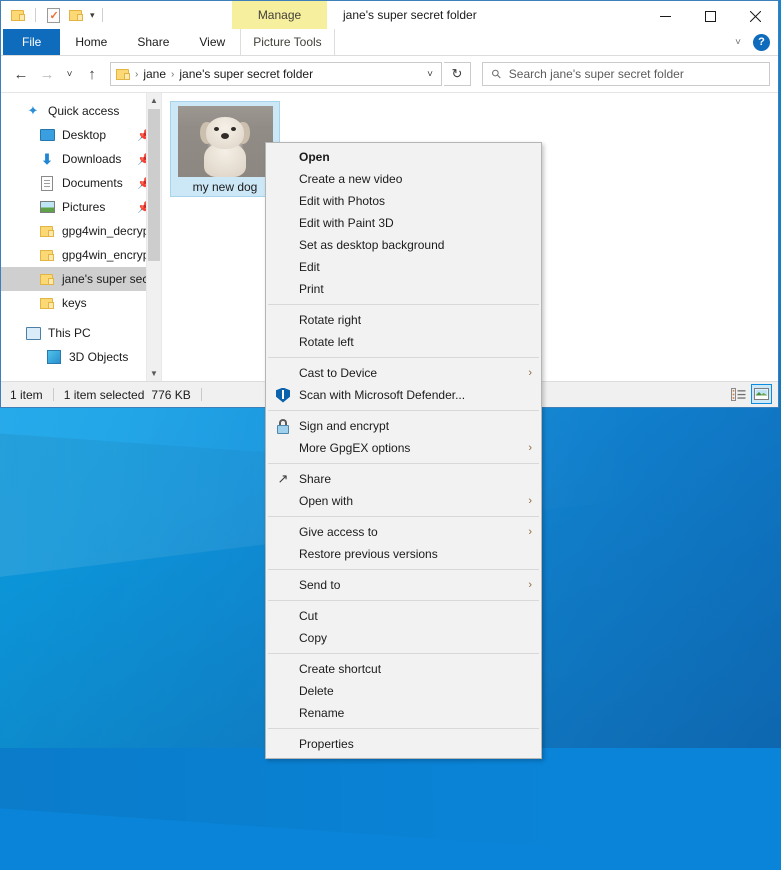 Image resolution: width=781 pixels, height=870 pixels. Describe the element at coordinates (403, 342) in the screenshot. I see `menu-item-rotate-left: Rotate left` at that location.